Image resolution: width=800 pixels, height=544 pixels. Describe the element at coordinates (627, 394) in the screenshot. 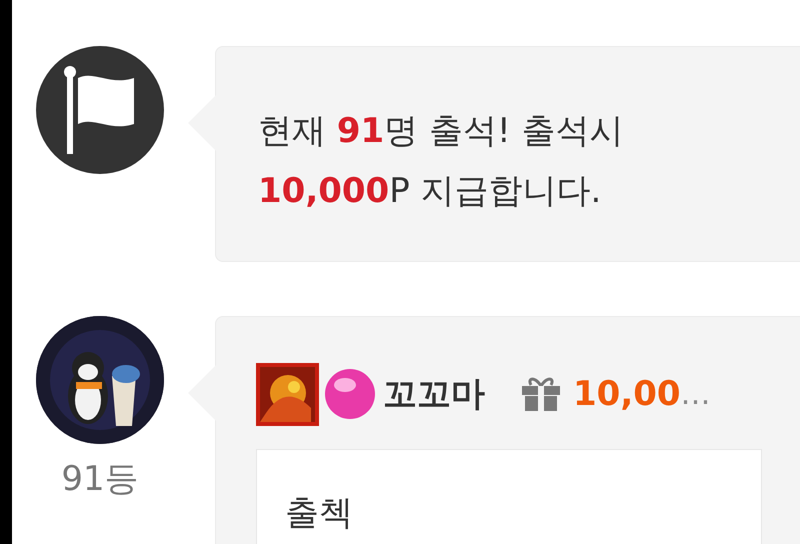

I see `points-amount: 10,00` at that location.